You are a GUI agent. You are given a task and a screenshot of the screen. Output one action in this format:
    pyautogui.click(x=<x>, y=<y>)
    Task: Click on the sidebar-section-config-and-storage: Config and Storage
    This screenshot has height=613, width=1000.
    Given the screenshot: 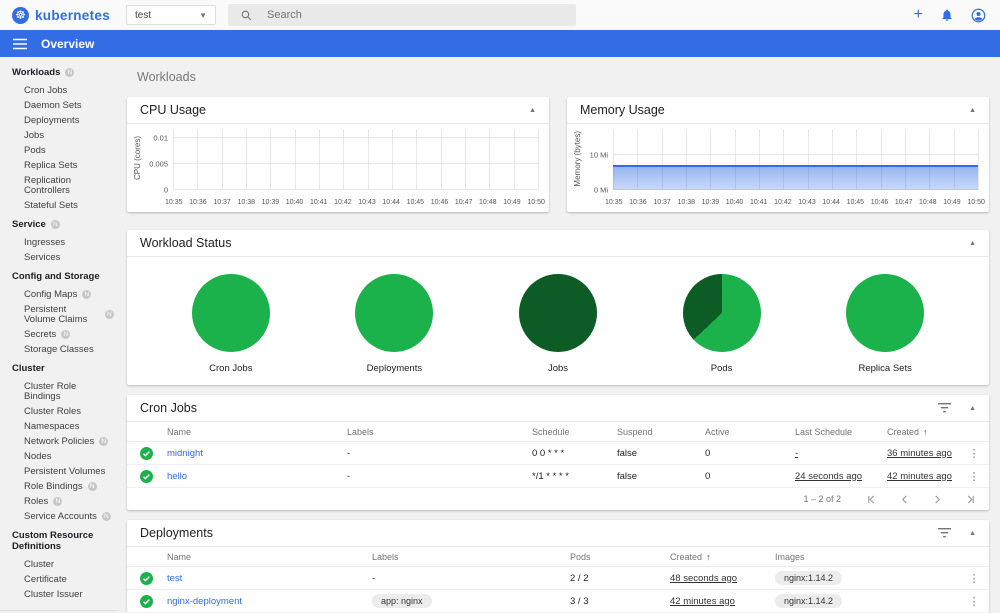 What is the action you would take?
    pyautogui.click(x=59, y=276)
    